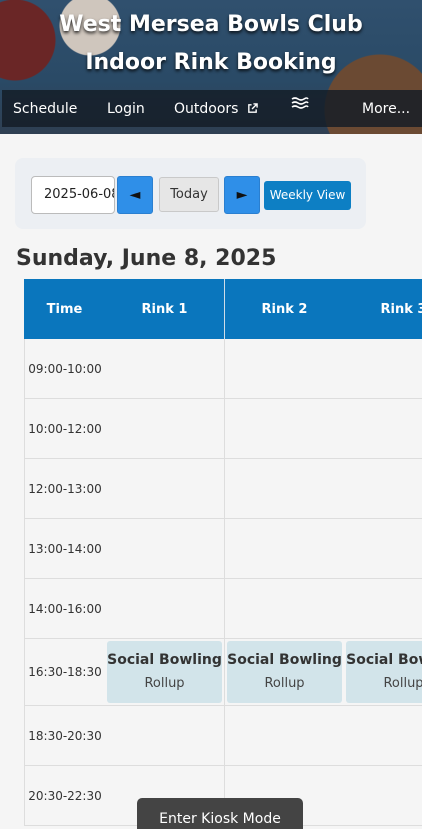  What do you see at coordinates (65, 609) in the screenshot?
I see `time-slot-label: 14:00-16:00` at bounding box center [65, 609].